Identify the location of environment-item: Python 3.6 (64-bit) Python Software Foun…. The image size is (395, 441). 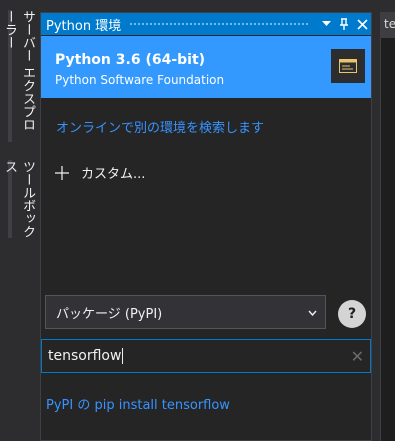
(206, 67).